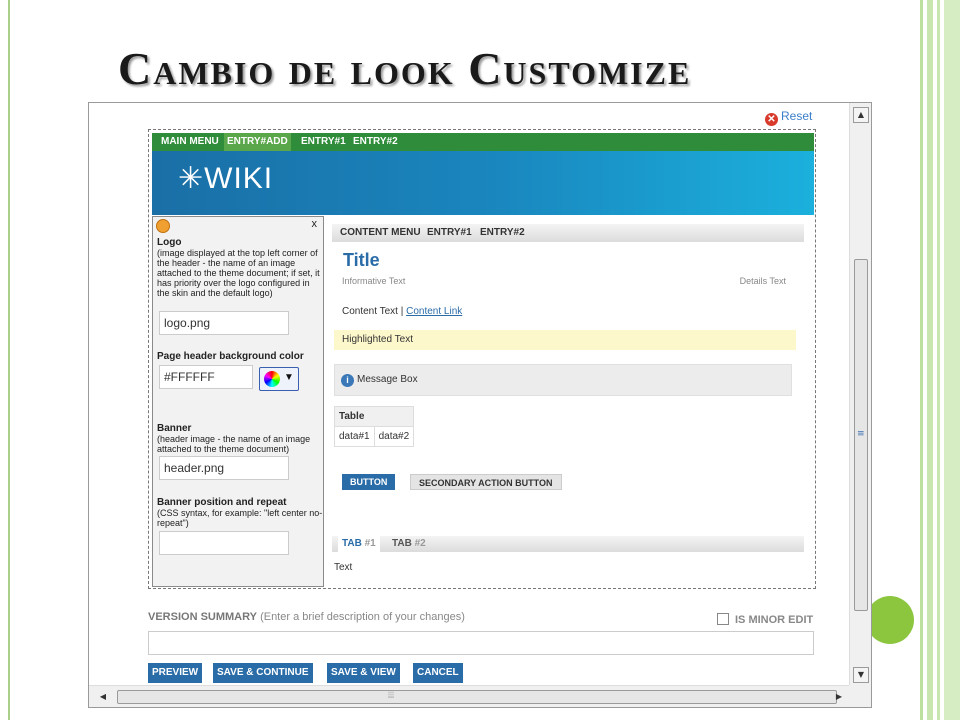 The image size is (960, 720). I want to click on minor-edit-label: IS MINOR EDIT, so click(774, 620).